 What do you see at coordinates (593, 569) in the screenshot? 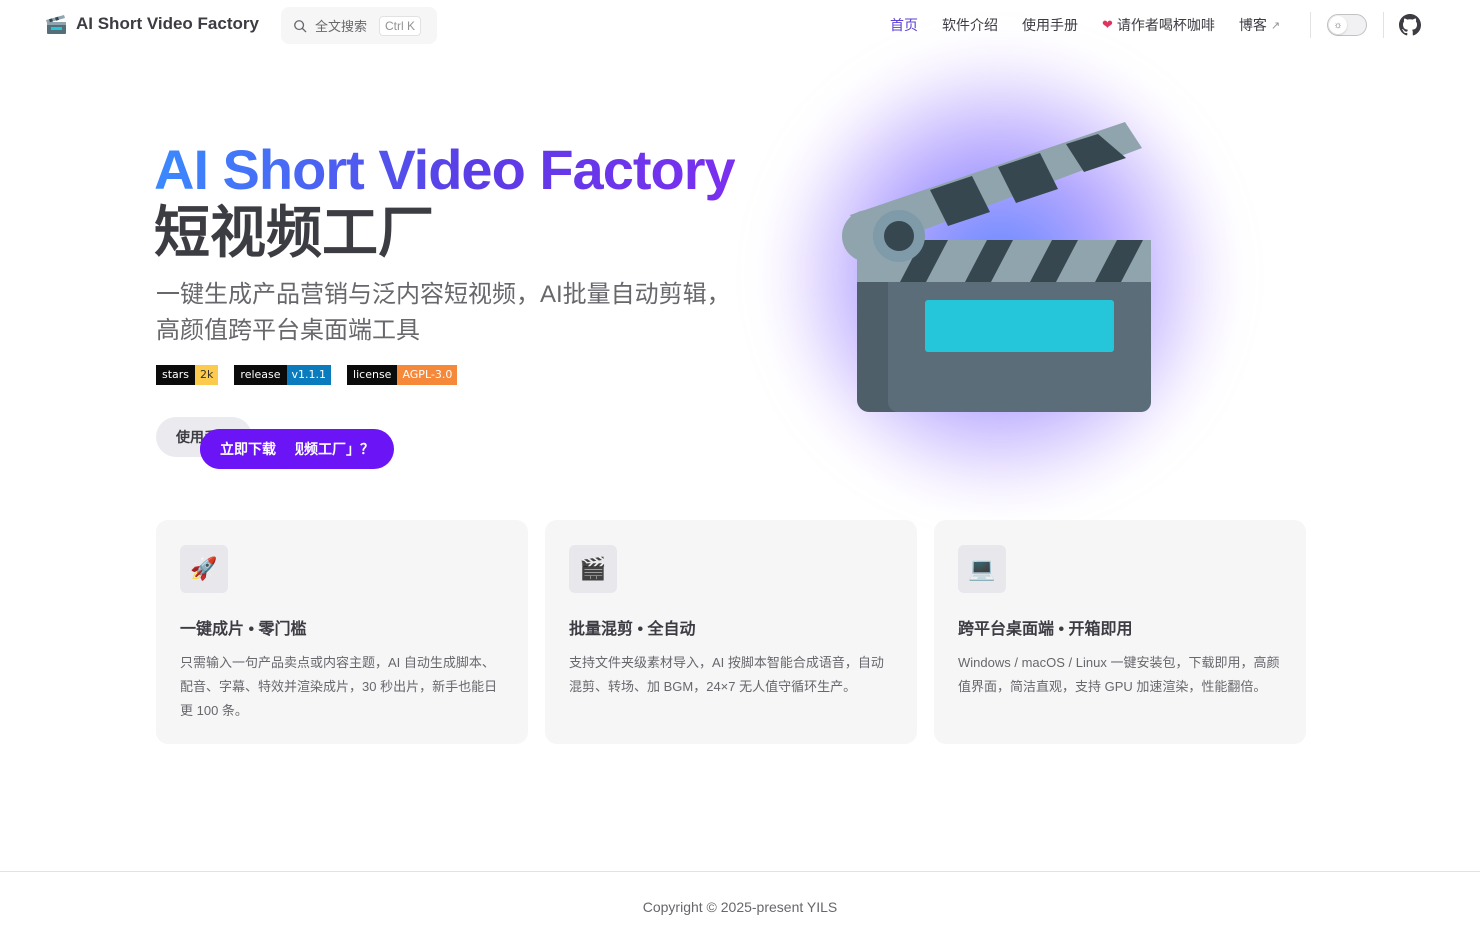
I see `clapper-icon: 🎬` at bounding box center [593, 569].